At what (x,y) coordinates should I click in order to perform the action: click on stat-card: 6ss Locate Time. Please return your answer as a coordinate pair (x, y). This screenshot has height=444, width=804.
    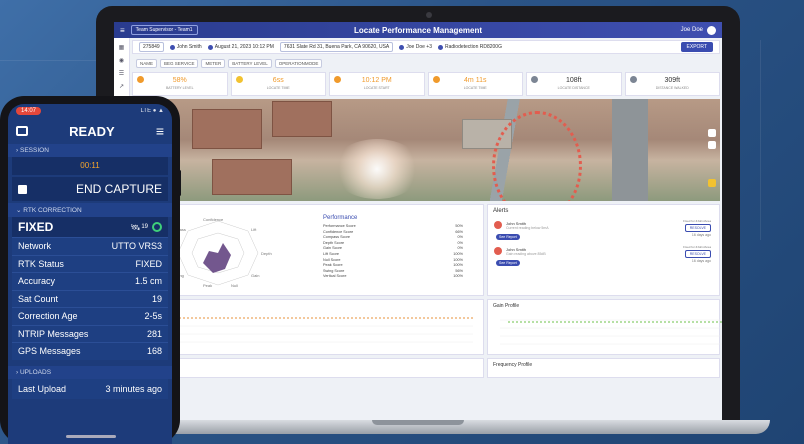
    Looking at the image, I should click on (278, 84).